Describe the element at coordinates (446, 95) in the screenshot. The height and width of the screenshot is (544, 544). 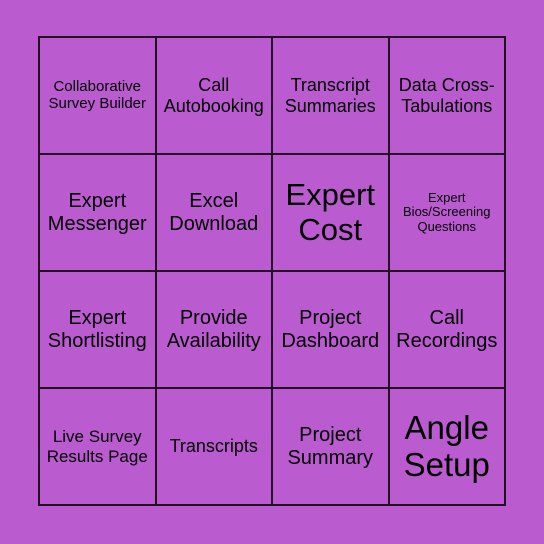
I see `bingo-cell: Data Cross-Tabulations` at that location.